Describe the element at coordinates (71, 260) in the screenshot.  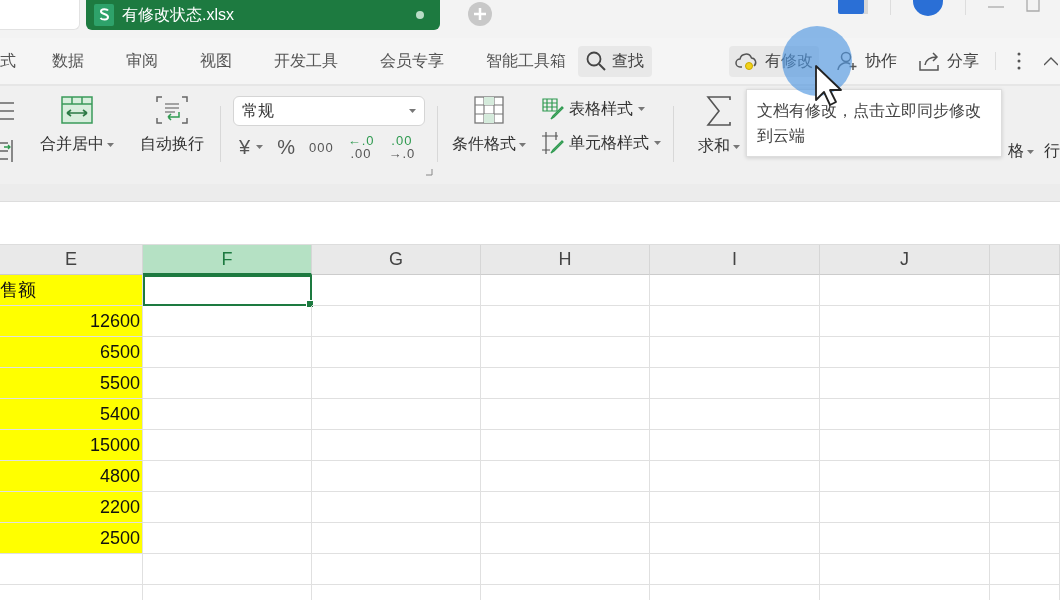
I see `column-header: E` at that location.